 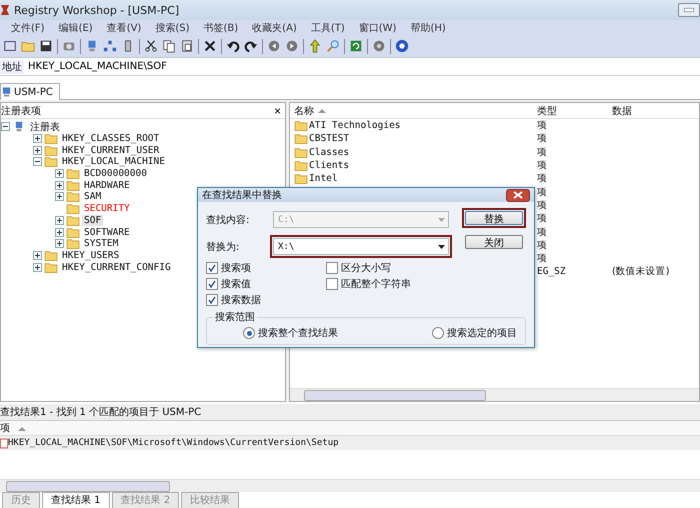 What do you see at coordinates (574, 111) in the screenshot?
I see `column-header: 类型` at bounding box center [574, 111].